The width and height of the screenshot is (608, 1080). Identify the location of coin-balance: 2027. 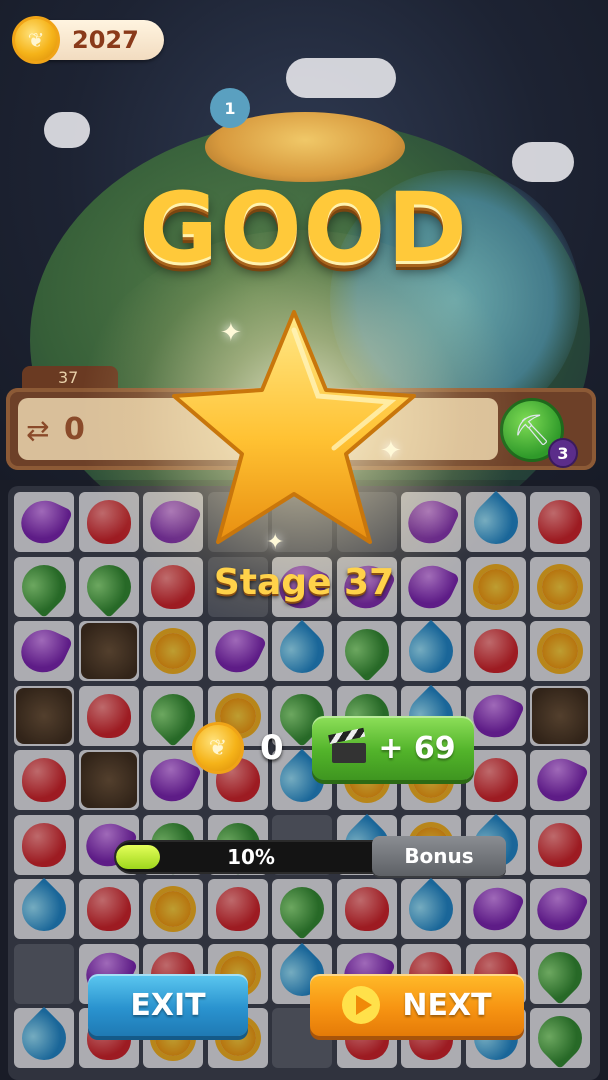
(105, 40).